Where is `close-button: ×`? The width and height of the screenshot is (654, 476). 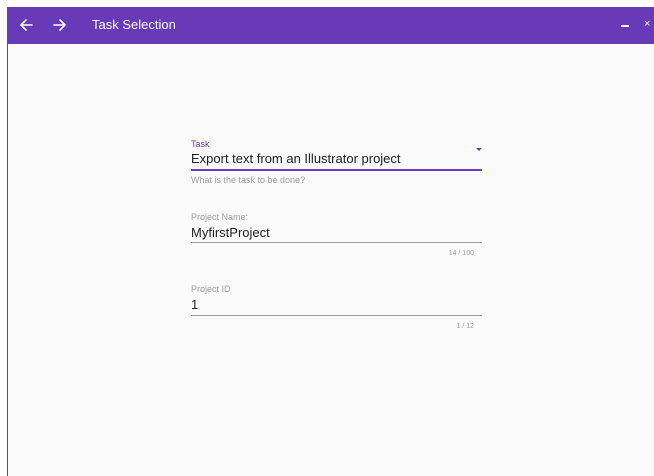 close-button: × is located at coordinates (649, 24).